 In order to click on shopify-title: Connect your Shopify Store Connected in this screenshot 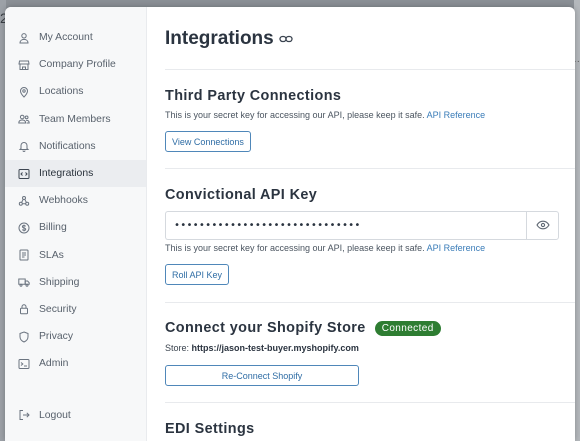, I will do `click(362, 328)`.